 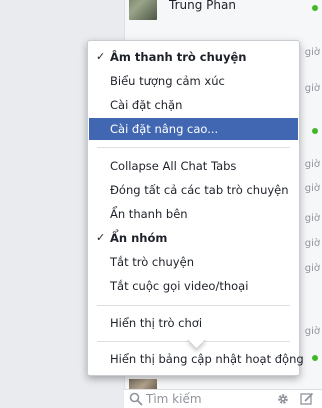 I want to click on menu-item-label: Tắt cuộc gọi video/thoại, so click(x=179, y=286).